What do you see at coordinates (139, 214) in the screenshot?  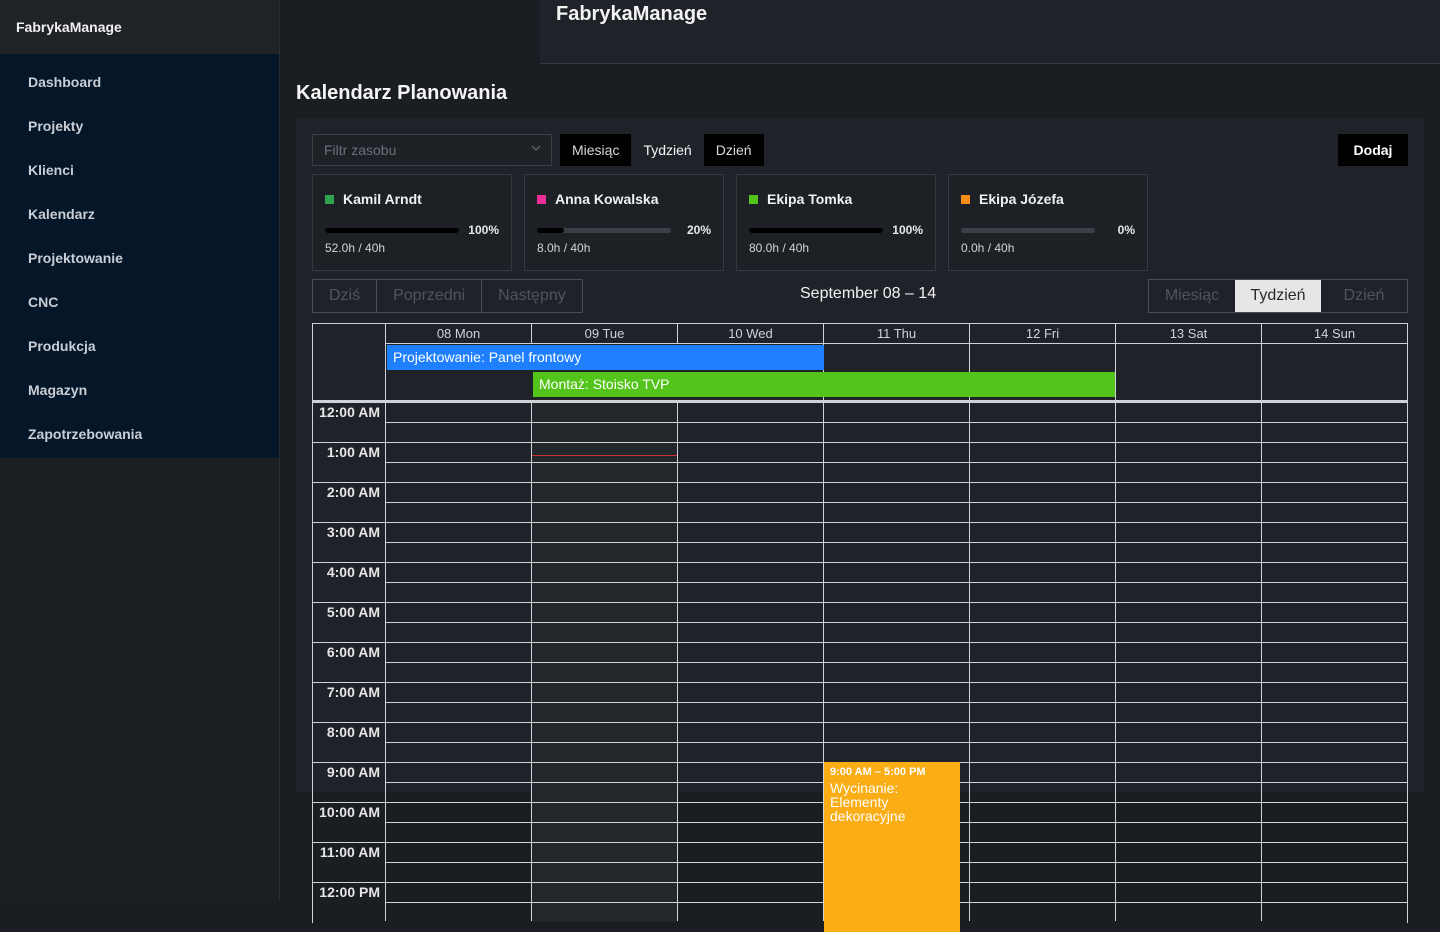 I see `sidebar-item-kalendarz: Kalendarz` at bounding box center [139, 214].